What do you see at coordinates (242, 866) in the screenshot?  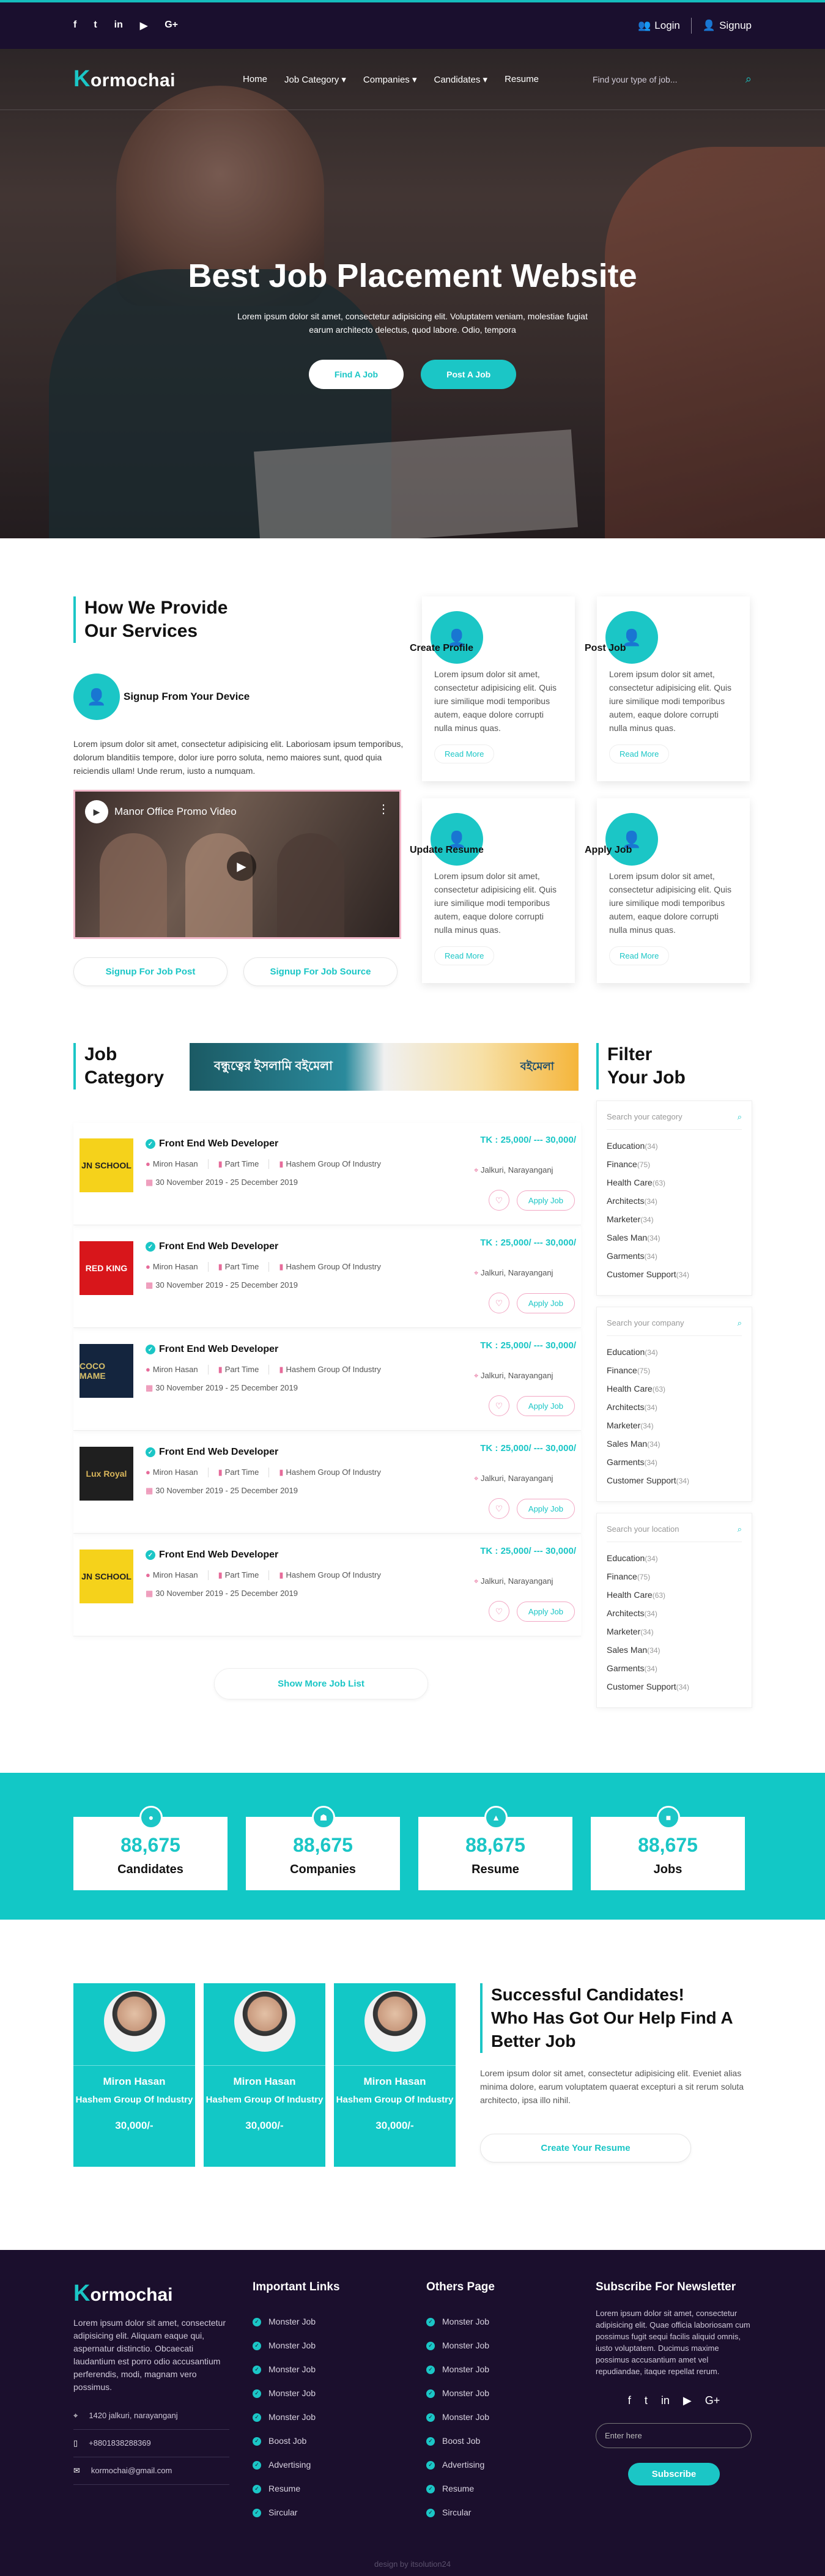 I see `play-icon: ▶` at bounding box center [242, 866].